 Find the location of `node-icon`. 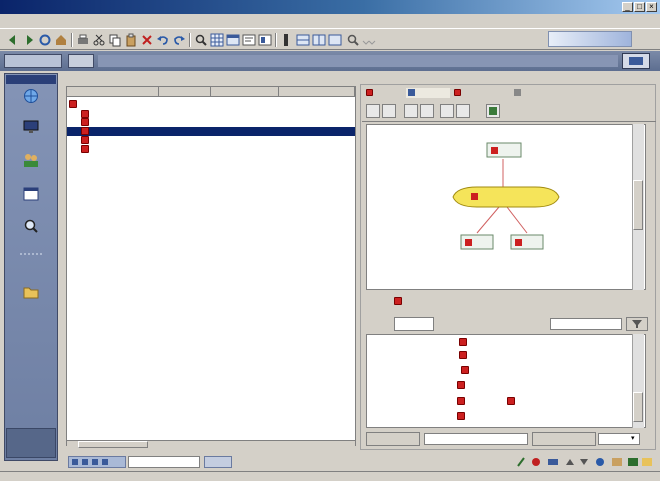

node-icon is located at coordinates (85, 131).